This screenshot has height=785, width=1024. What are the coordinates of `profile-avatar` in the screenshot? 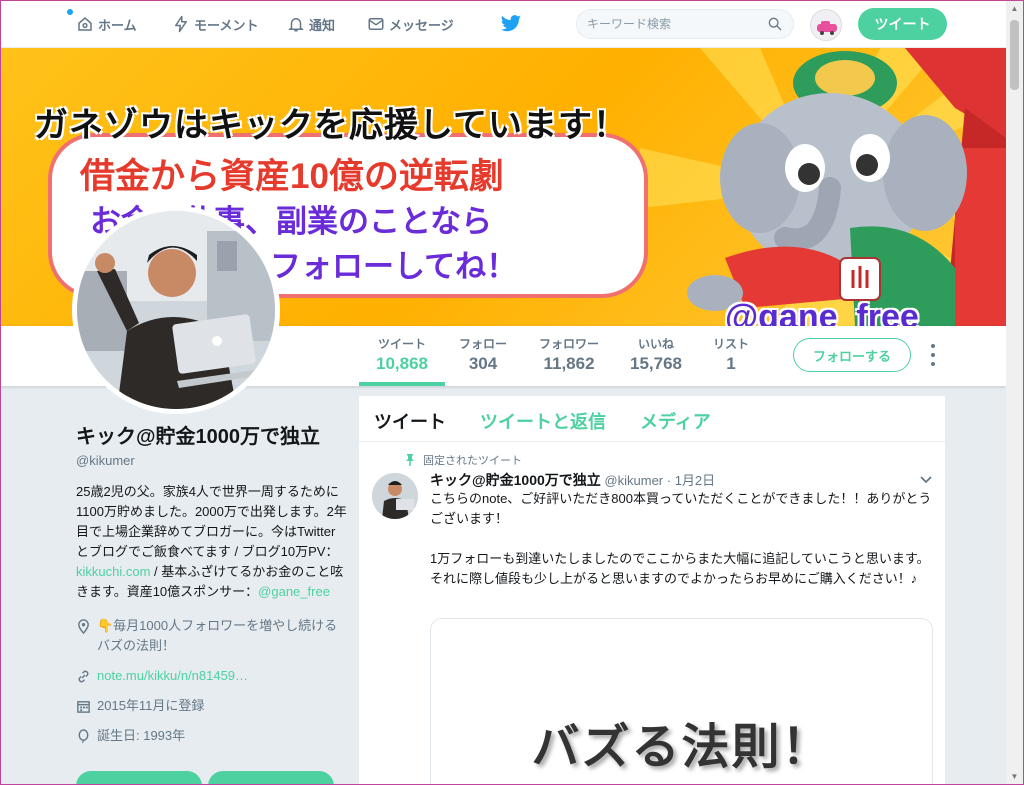 It's located at (176, 310).